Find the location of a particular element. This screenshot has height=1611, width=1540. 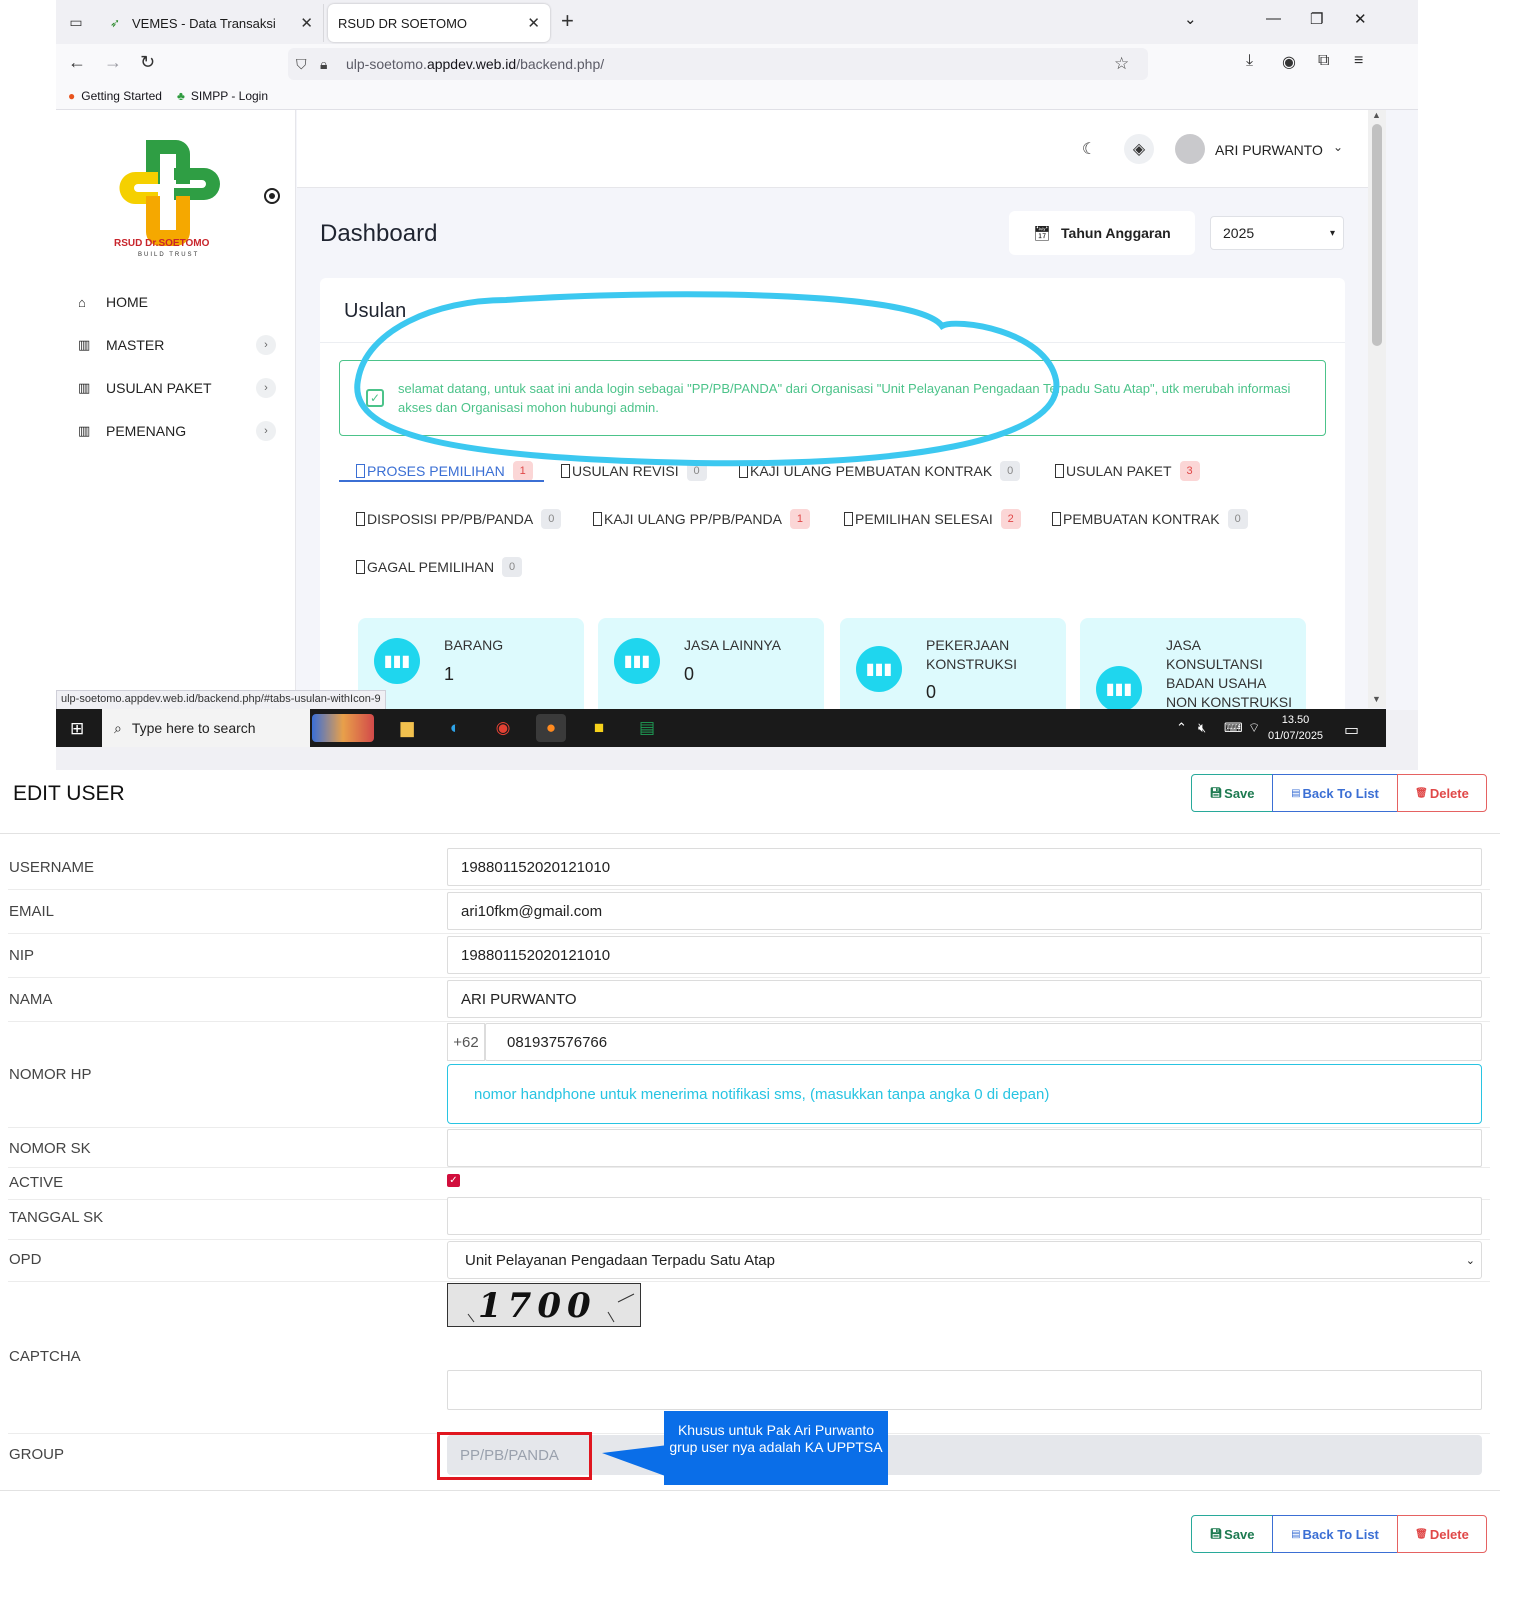

palette-icon: ◈ is located at coordinates (1139, 149).